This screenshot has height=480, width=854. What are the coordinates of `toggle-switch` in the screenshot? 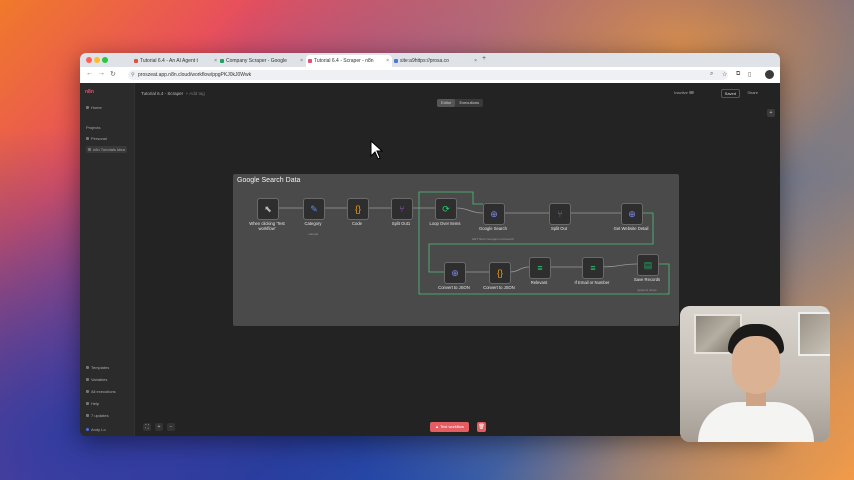 It's located at (691, 92).